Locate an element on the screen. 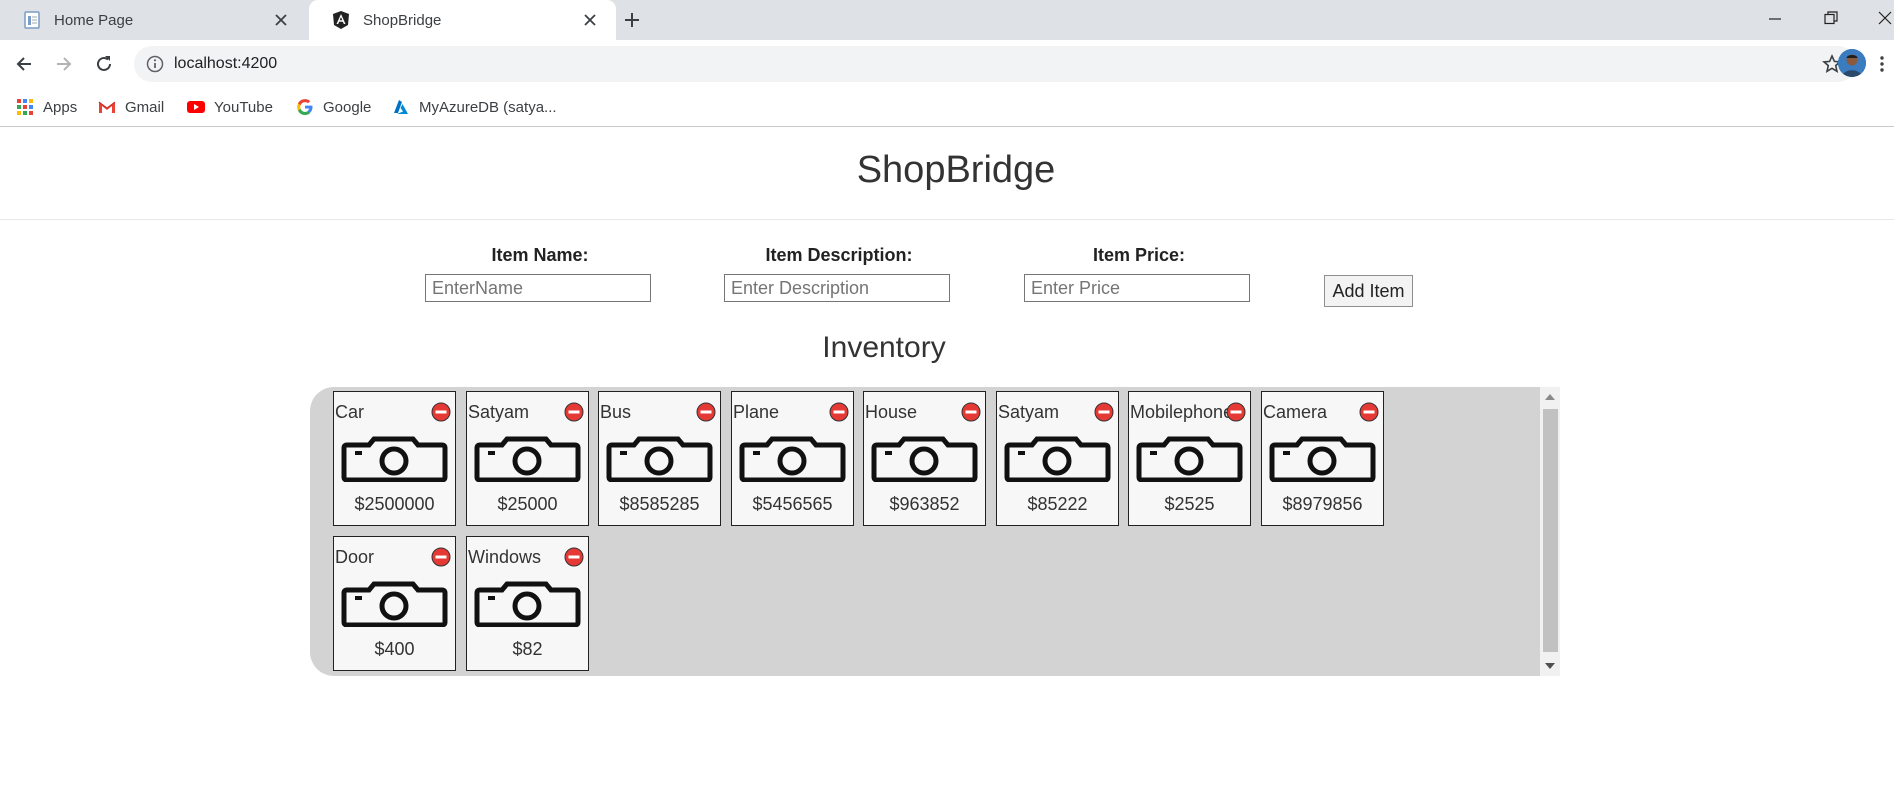 The image size is (1894, 803). item-description-field-group: Item Description: is located at coordinates (839, 273).